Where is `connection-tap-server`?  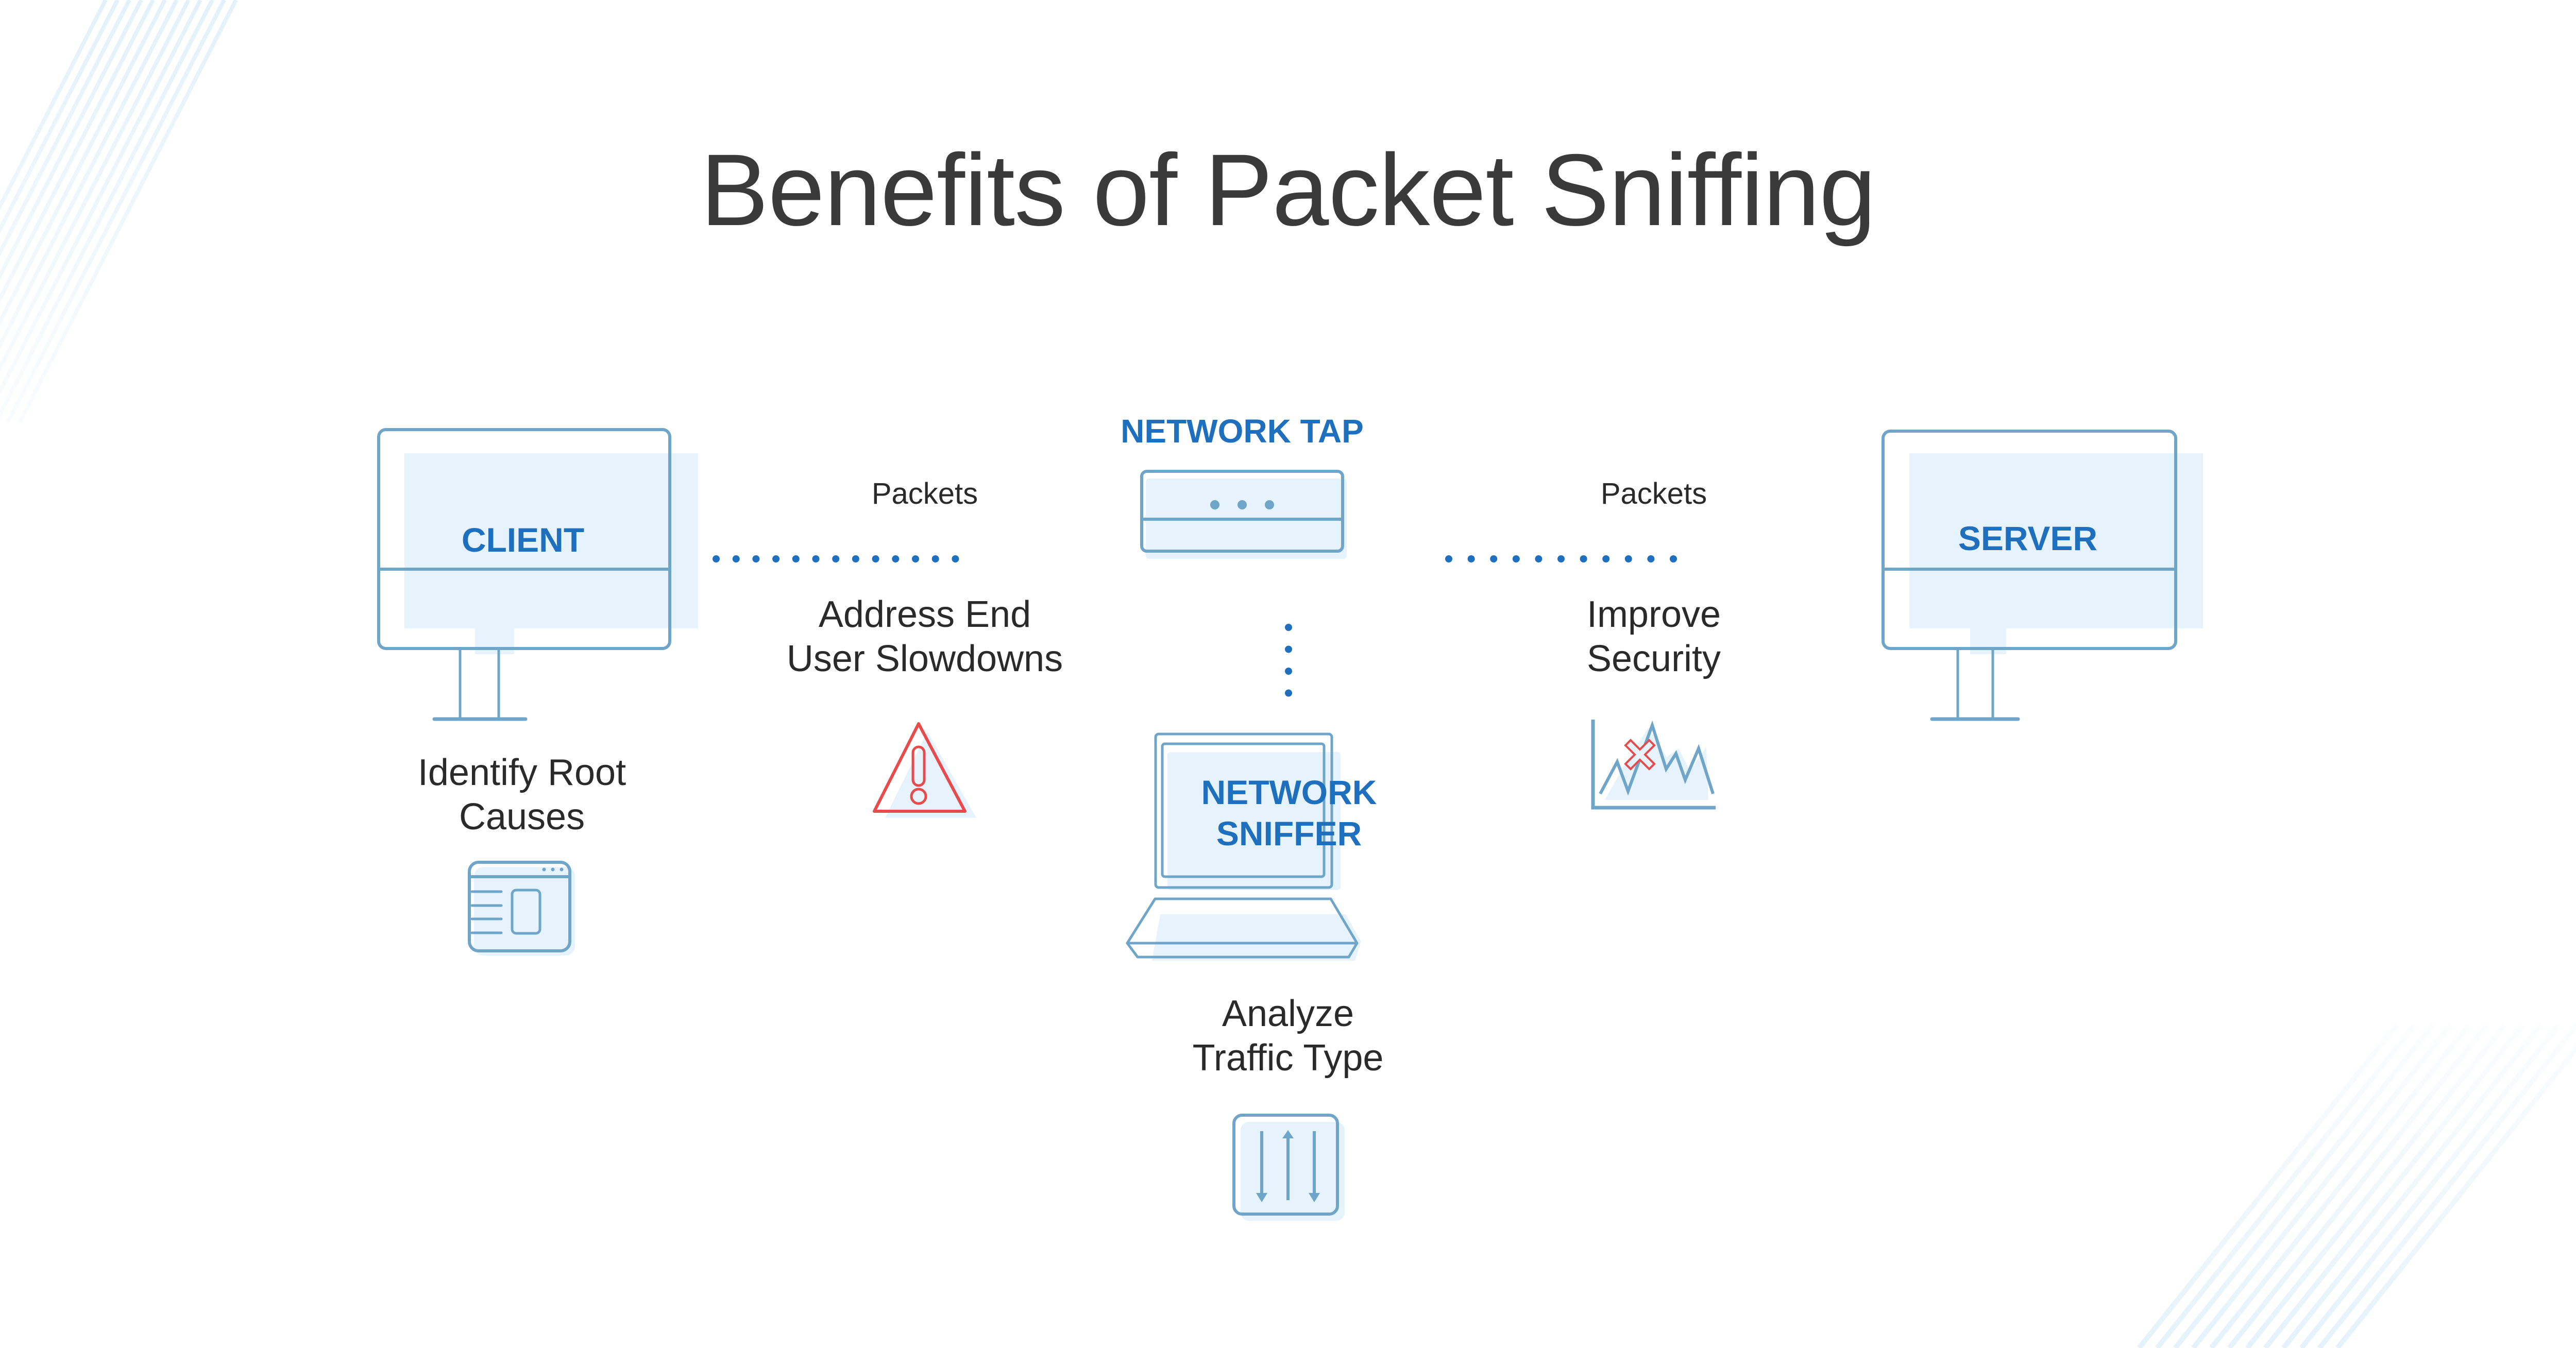
connection-tap-server is located at coordinates (1561, 558).